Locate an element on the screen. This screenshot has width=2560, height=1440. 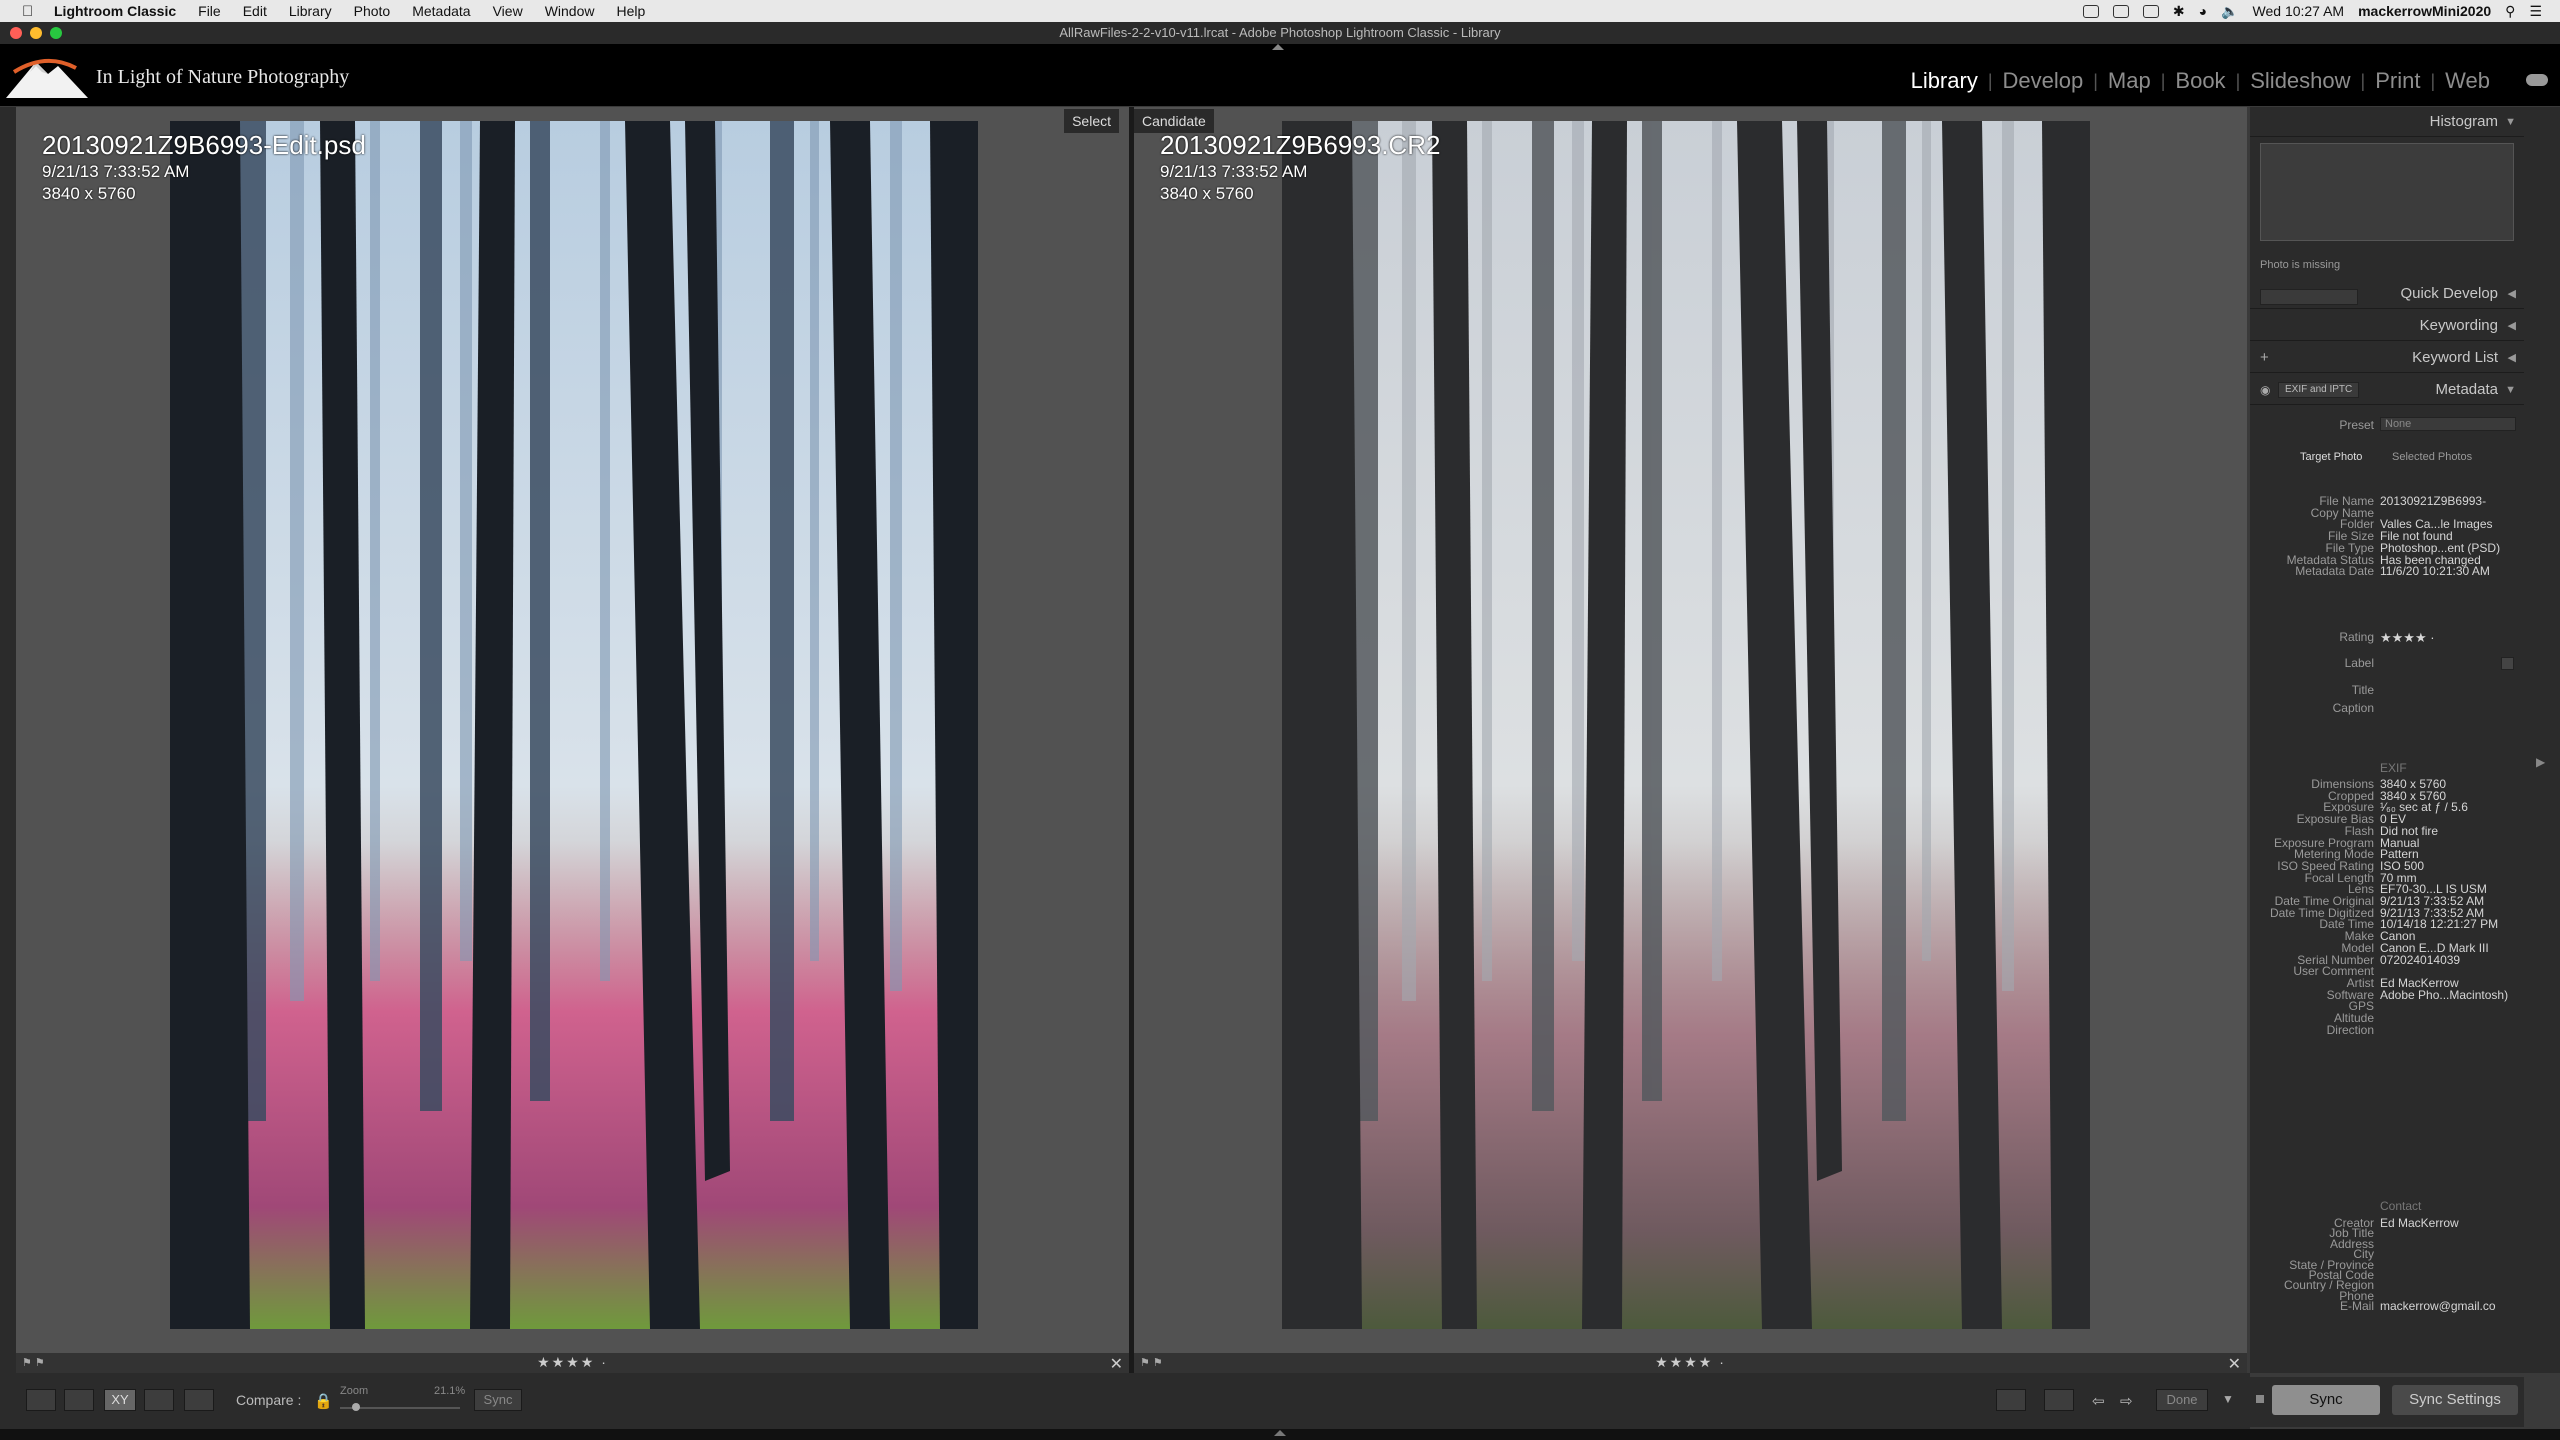
zoom-value: 21.1% is located at coordinates (450, 1391).